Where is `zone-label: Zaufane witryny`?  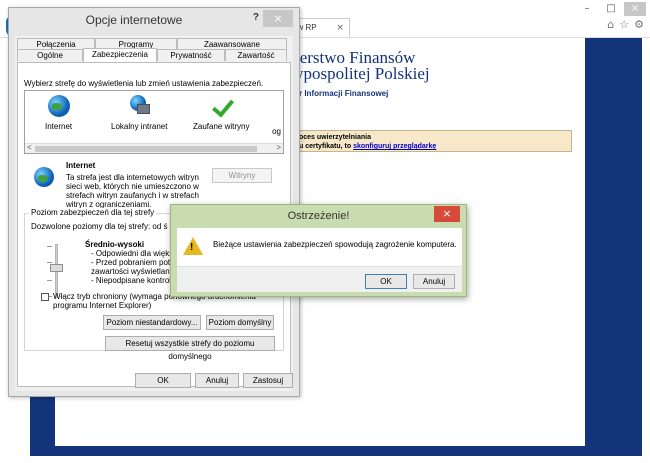 zone-label: Zaufane witryny is located at coordinates (221, 126).